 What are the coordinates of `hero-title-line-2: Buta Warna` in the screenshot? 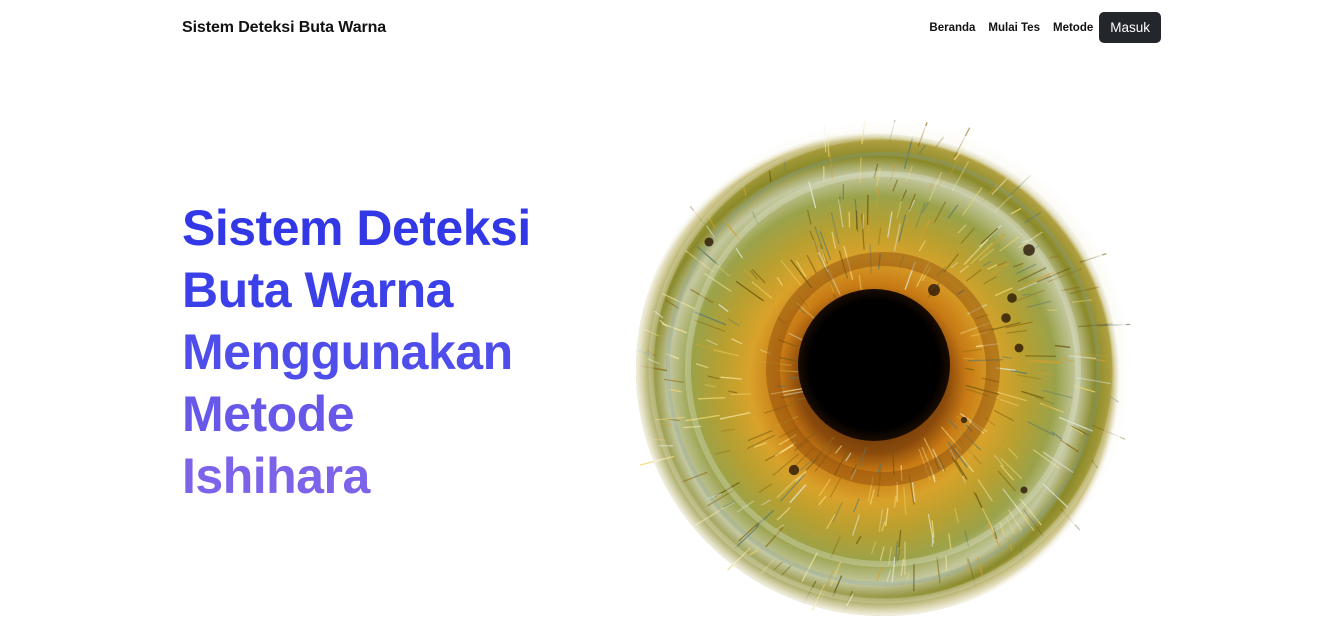 It's located at (317, 290).